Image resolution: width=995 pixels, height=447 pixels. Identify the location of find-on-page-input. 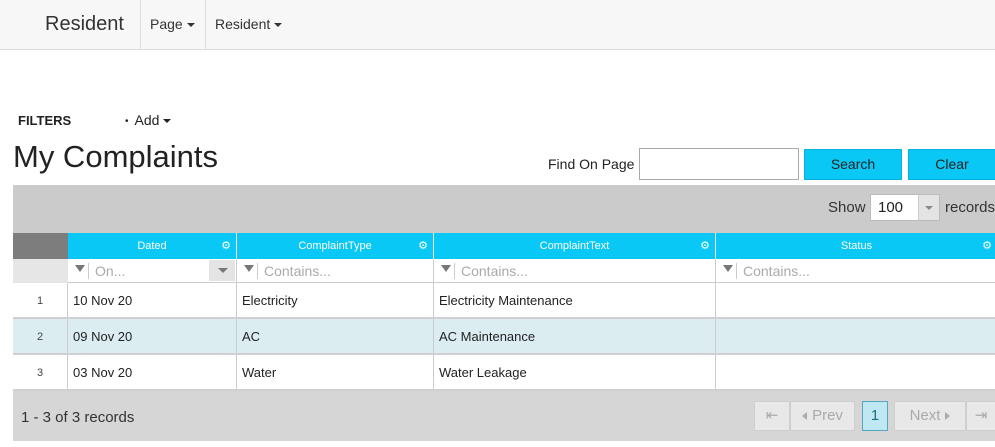
(719, 164).